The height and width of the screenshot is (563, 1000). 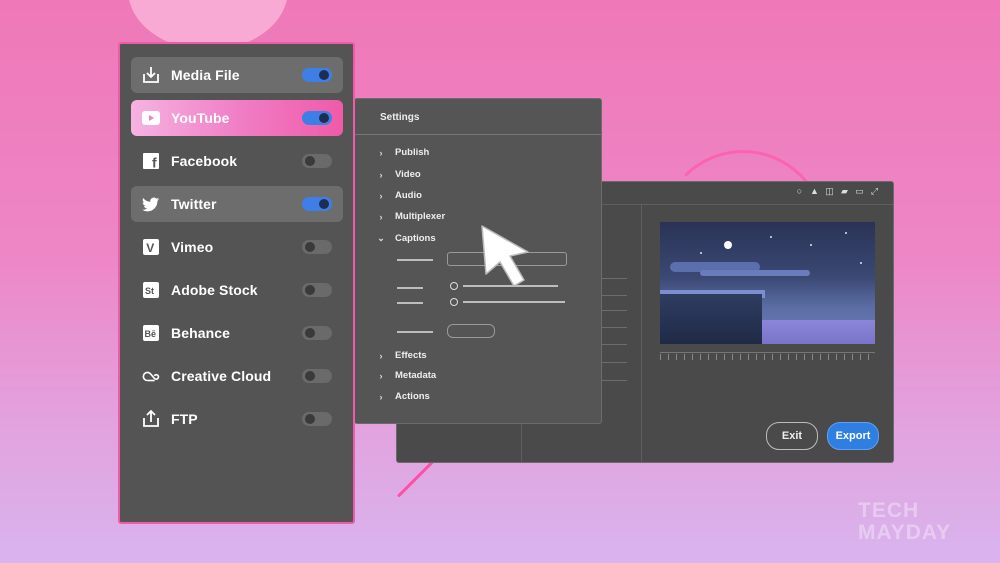 I want to click on column-divider, so click(x=641, y=333).